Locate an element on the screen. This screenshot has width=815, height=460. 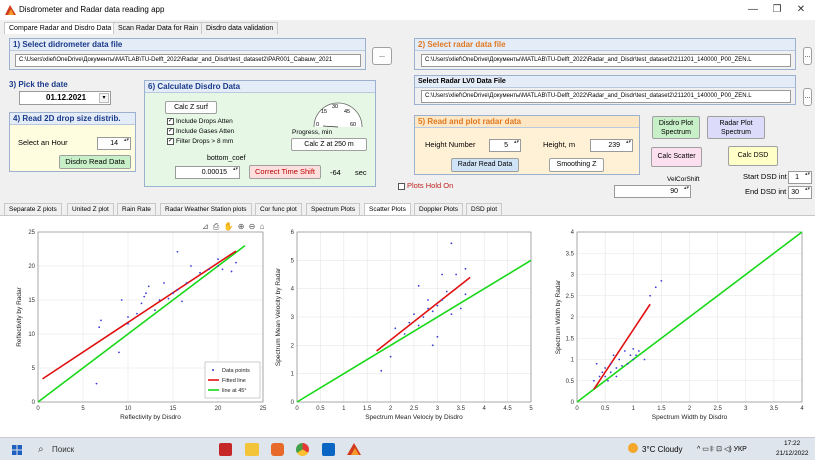
tab-rain-rate: Rain Rate is located at coordinates (136, 209).